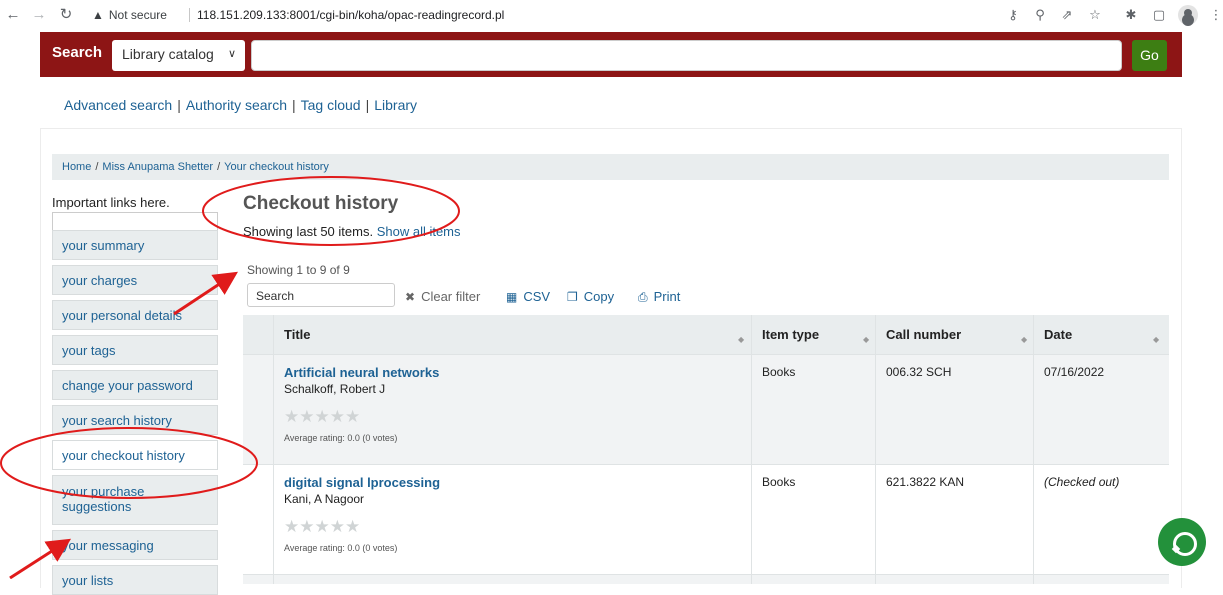 The image size is (1223, 595). I want to click on sidebar-item-summary: your summary, so click(135, 245).